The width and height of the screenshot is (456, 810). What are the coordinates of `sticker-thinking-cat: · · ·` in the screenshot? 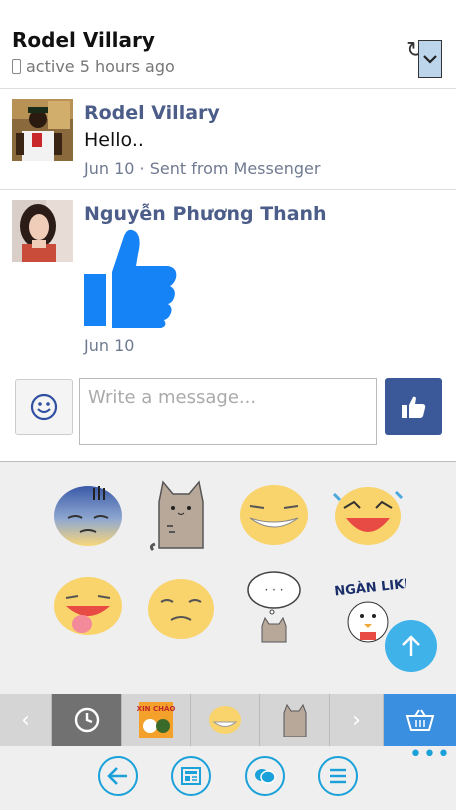 It's located at (274, 605).